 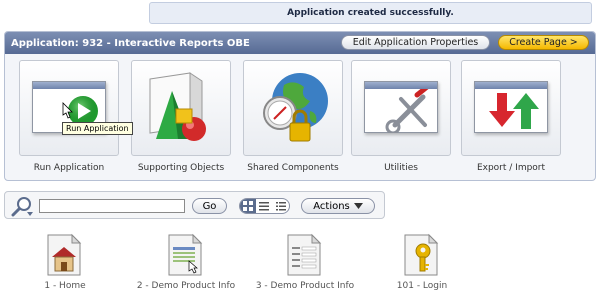 What do you see at coordinates (69, 168) in the screenshot?
I see `tile-label-run-application: Run Application` at bounding box center [69, 168].